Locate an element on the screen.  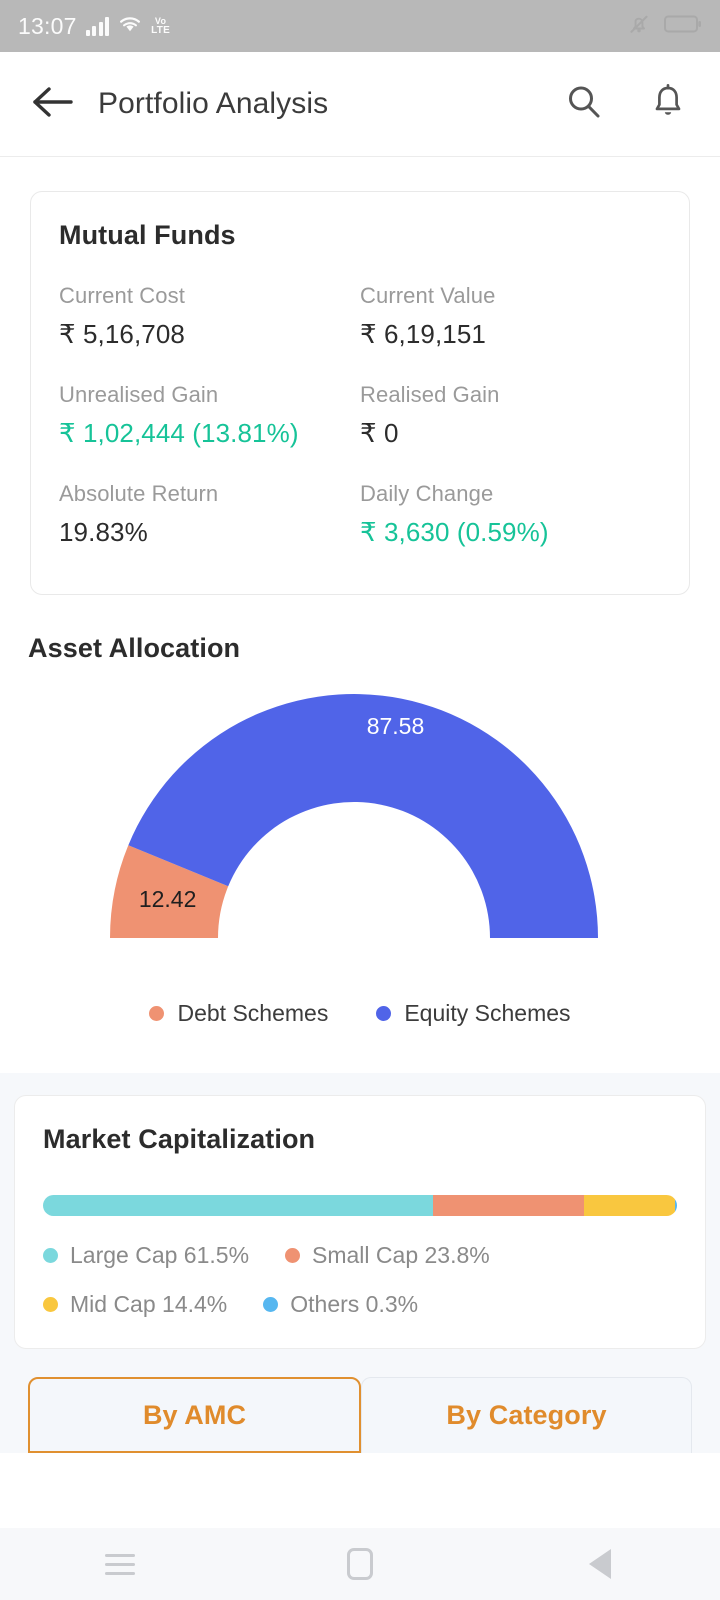
legend-item-others: Others 0.3% is located at coordinates (340, 1304).